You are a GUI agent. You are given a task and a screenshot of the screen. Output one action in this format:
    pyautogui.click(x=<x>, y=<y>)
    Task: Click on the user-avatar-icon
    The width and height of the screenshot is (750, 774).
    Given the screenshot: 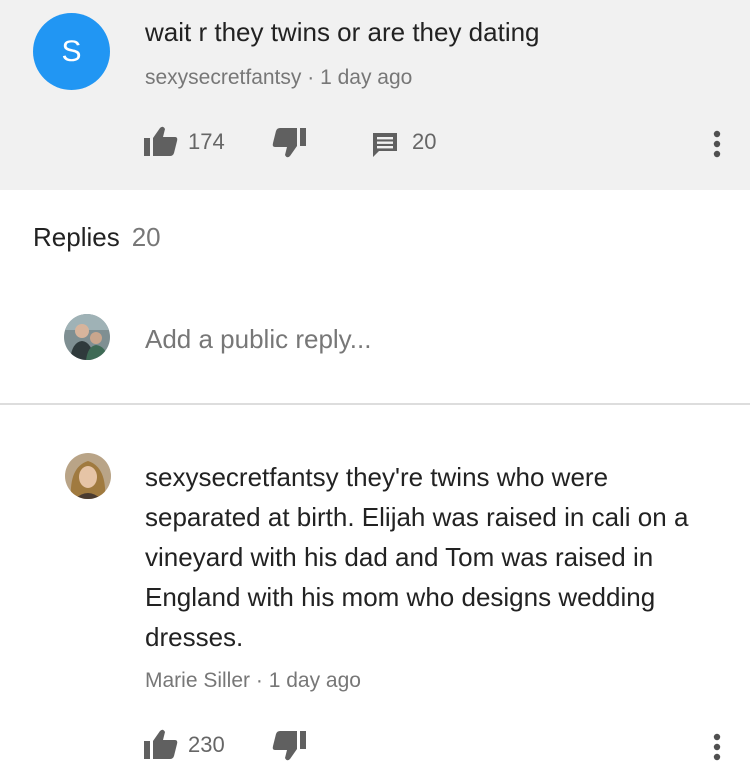 What is the action you would take?
    pyautogui.click(x=87, y=337)
    